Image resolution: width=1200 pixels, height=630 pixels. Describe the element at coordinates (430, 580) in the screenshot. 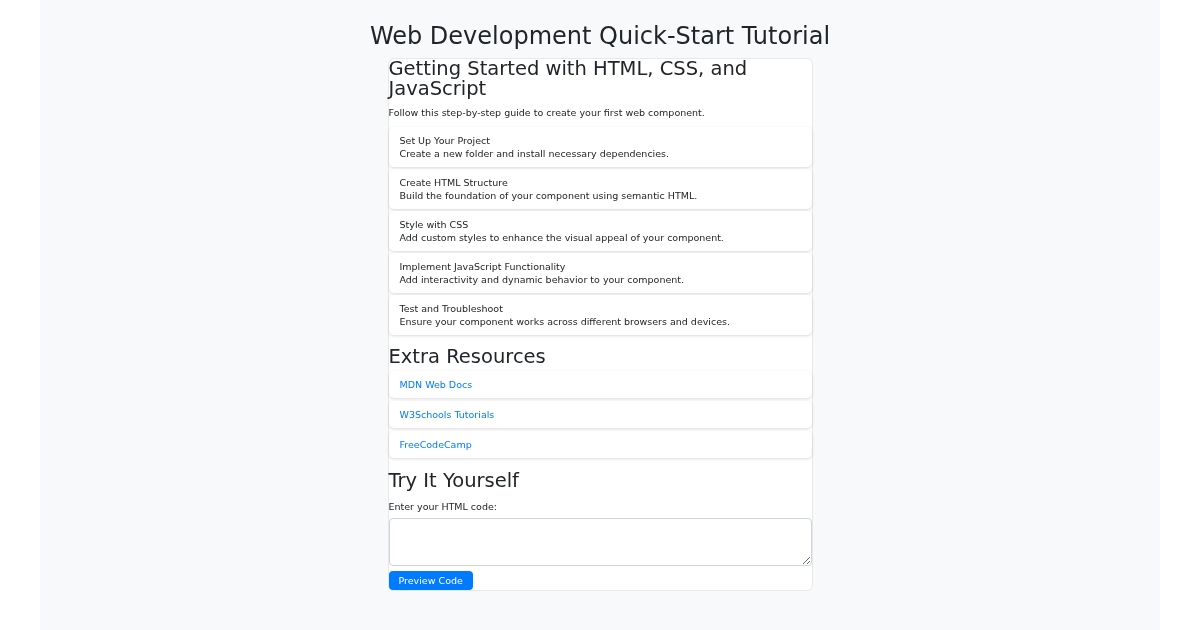

I see `preview-button: Preview Code` at that location.